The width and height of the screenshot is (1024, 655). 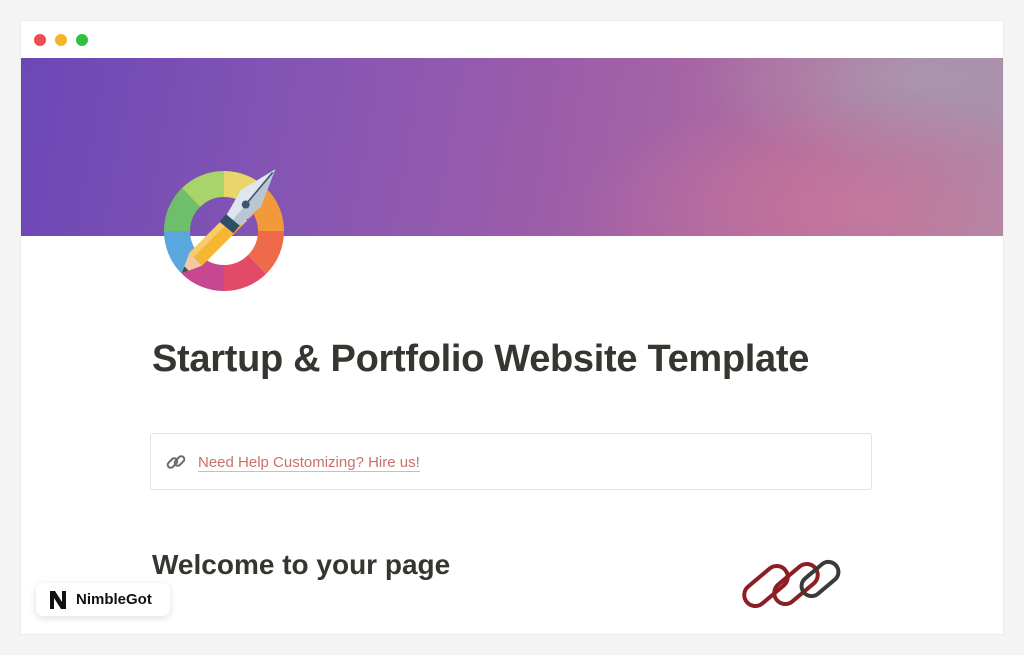 I want to click on page-title: Startup & Portfolio Website Template, so click(x=480, y=359).